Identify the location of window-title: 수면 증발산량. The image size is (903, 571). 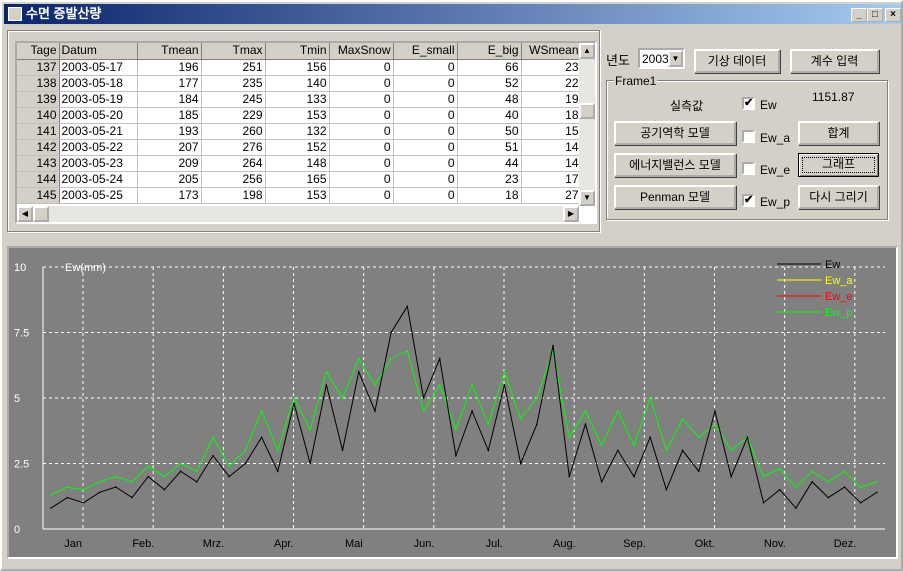
(64, 13).